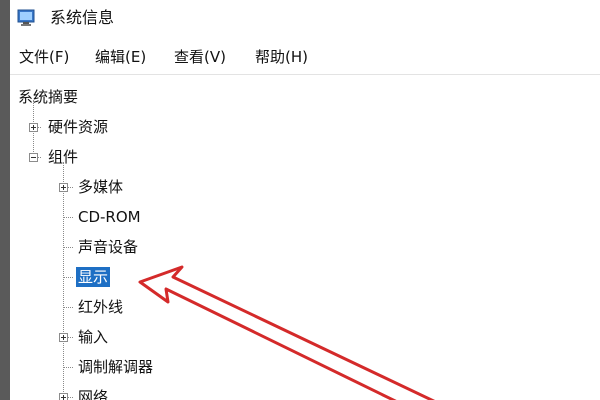  What do you see at coordinates (44, 57) in the screenshot?
I see `menu-file: 文件(F)` at bounding box center [44, 57].